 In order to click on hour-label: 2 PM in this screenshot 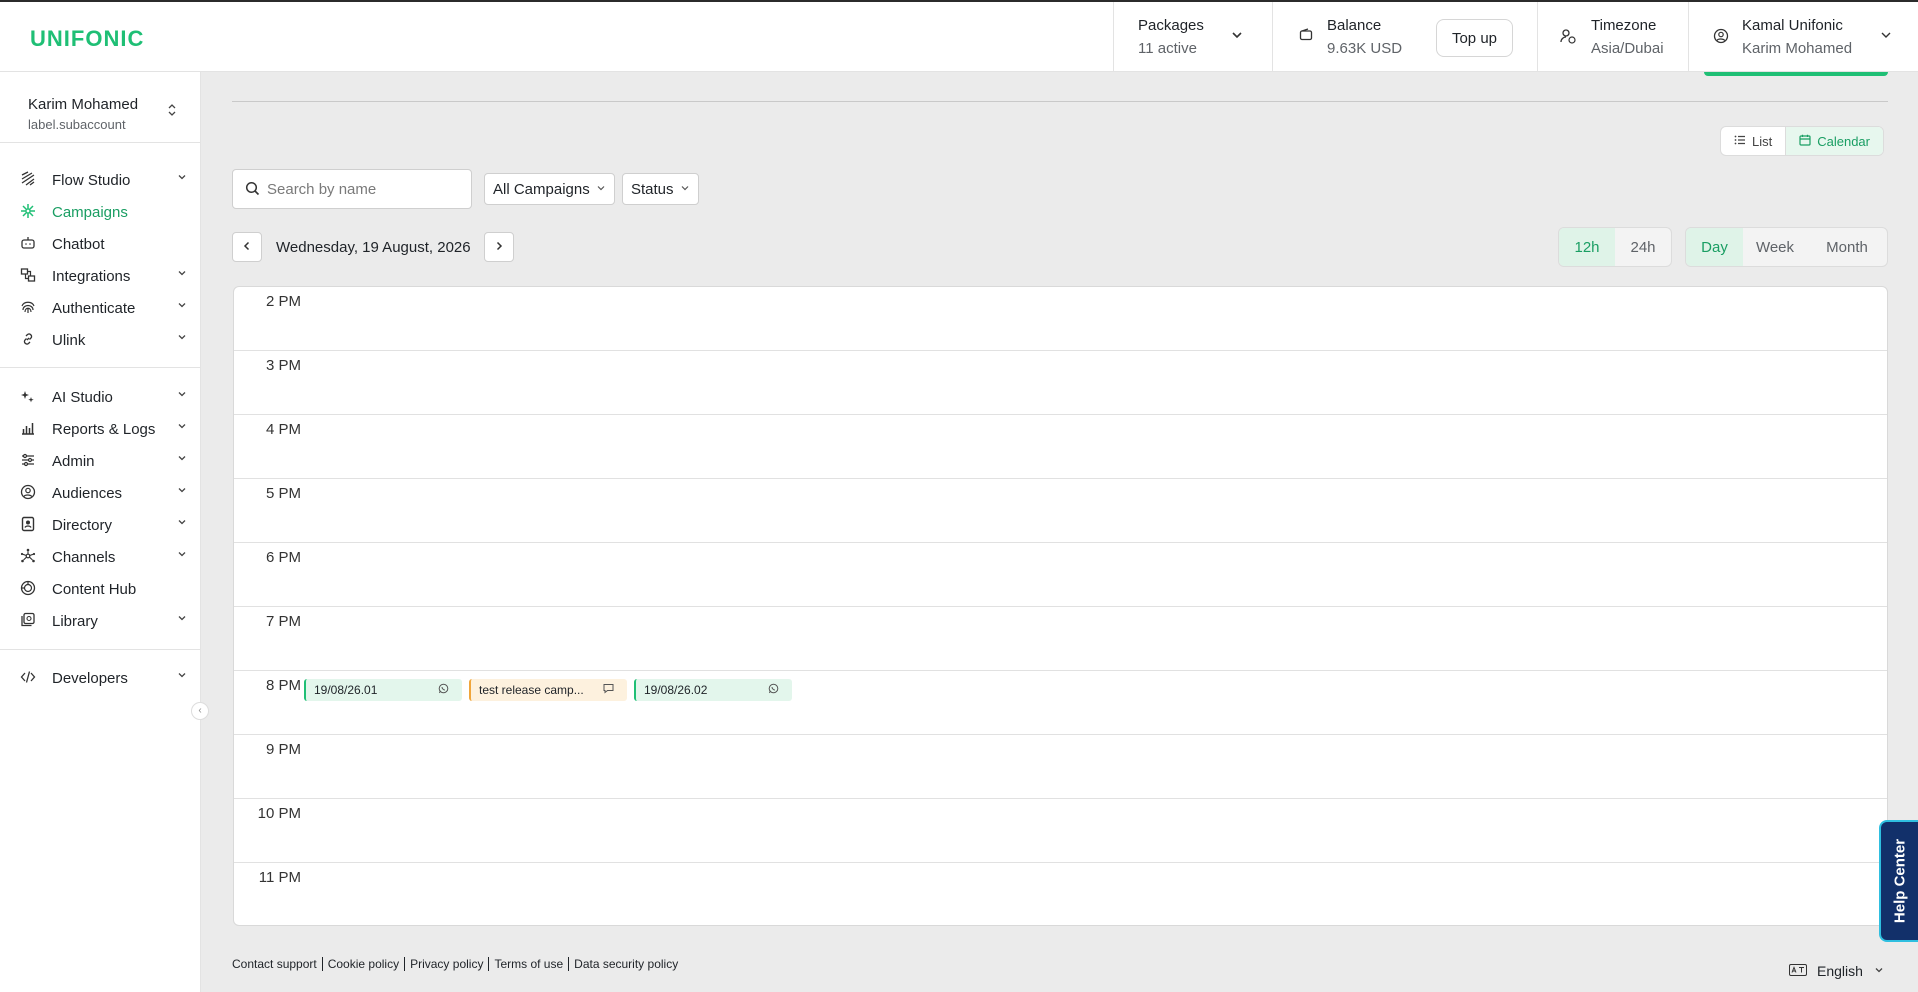, I will do `click(283, 301)`.